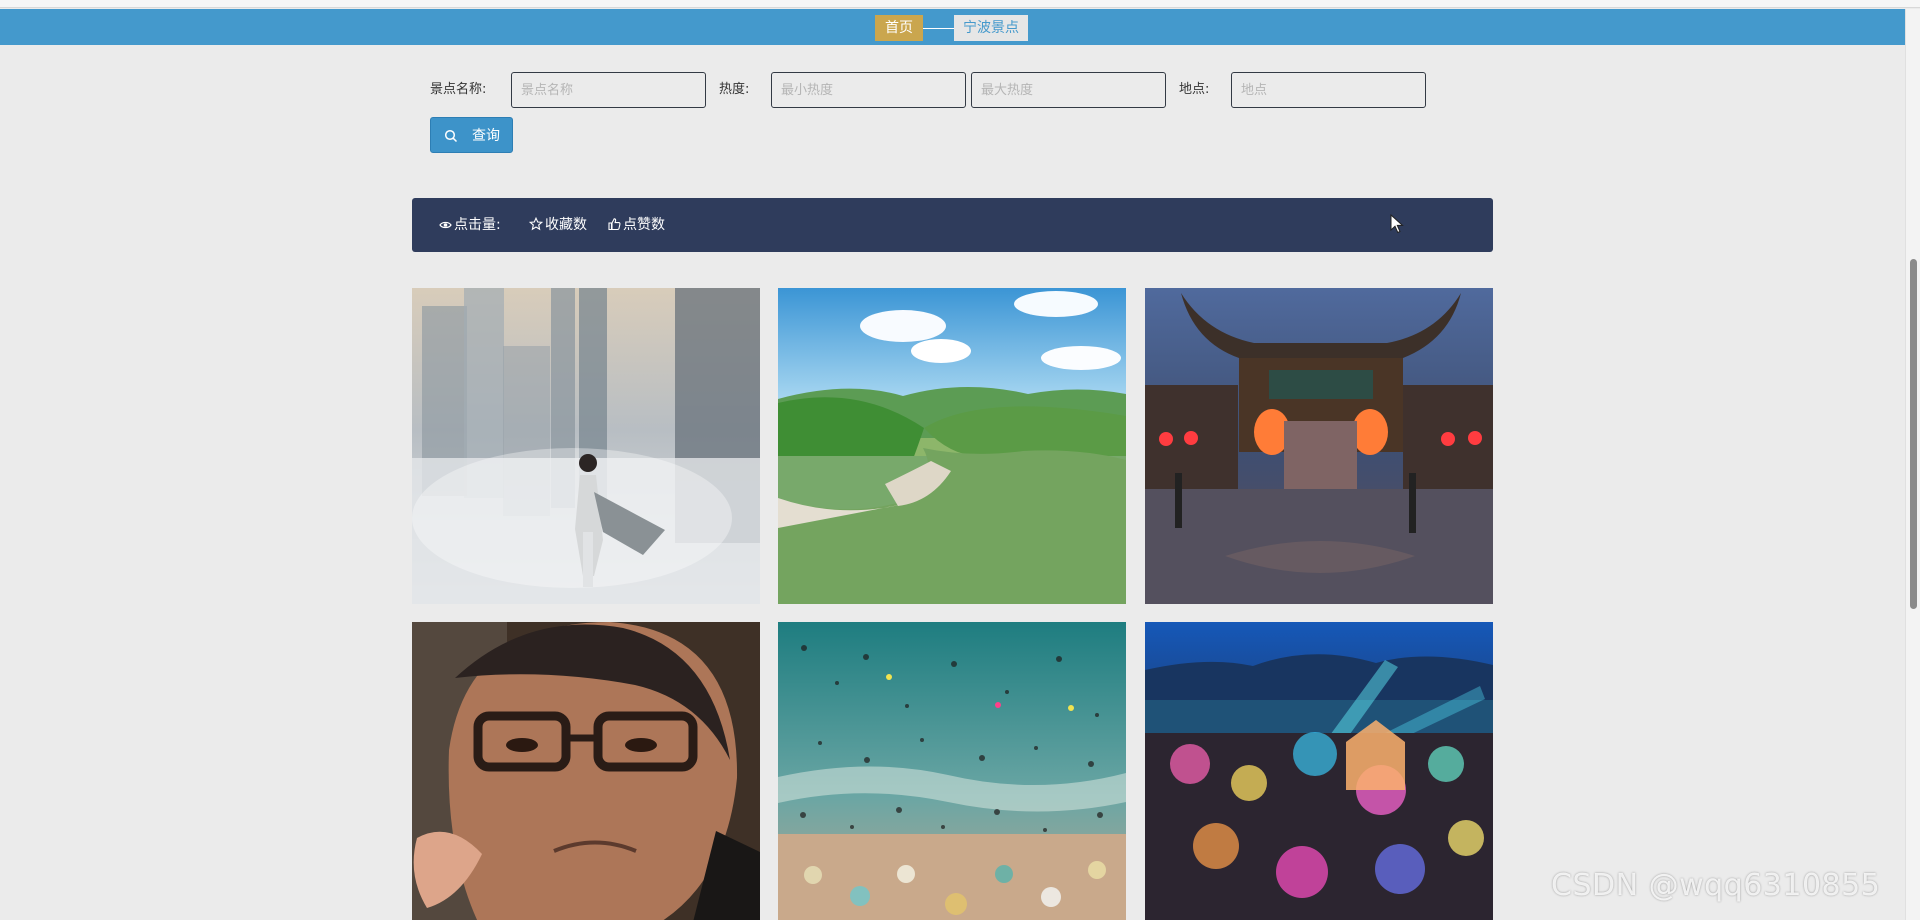 The image size is (1920, 920). What do you see at coordinates (991, 28) in the screenshot?
I see `breadcrumb-current: 宁波景点` at bounding box center [991, 28].